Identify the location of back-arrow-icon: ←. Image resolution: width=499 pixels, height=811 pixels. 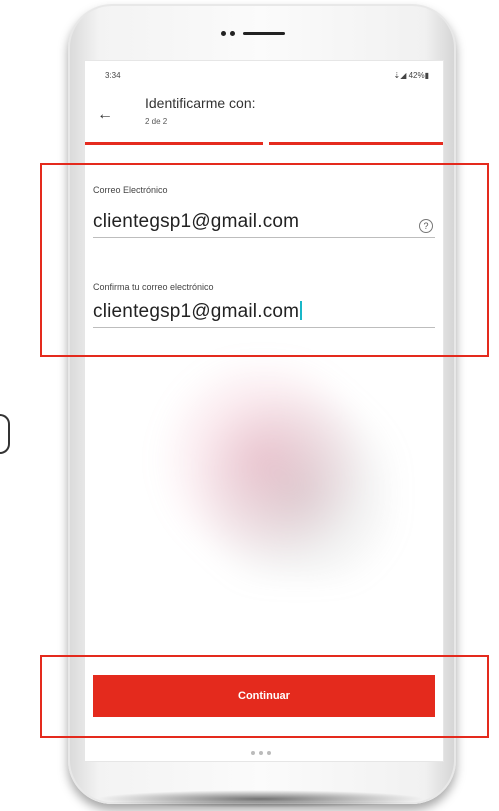
(105, 115).